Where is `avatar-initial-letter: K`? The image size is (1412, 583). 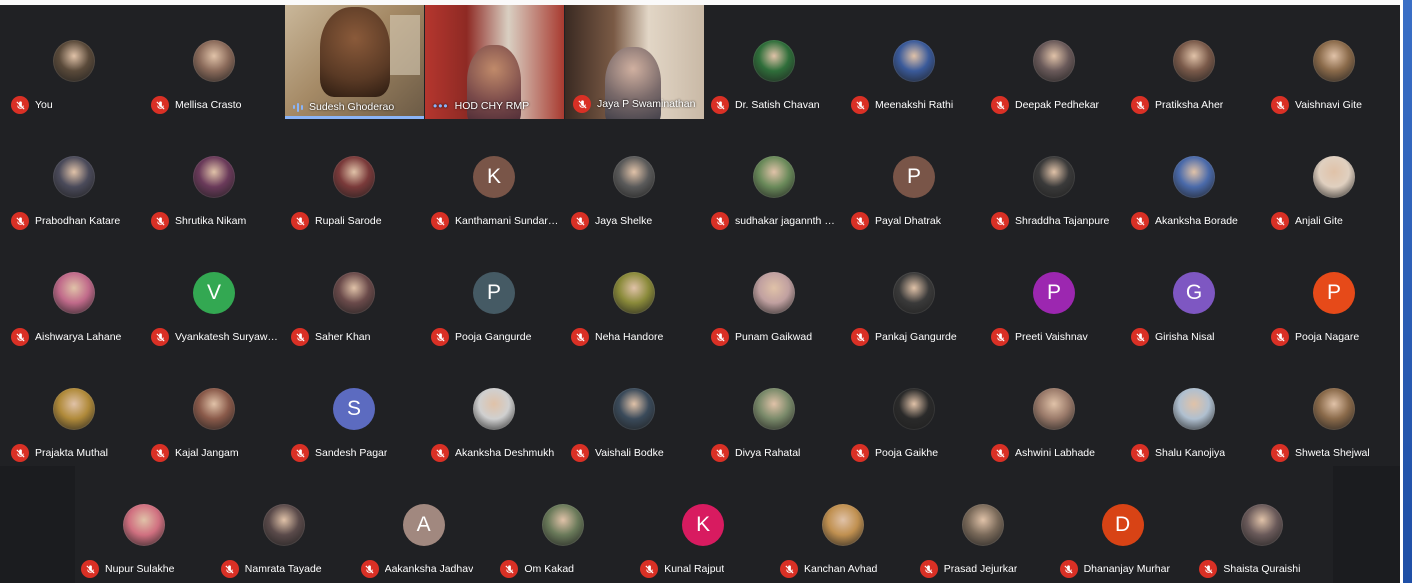
avatar-initial-letter: K is located at coordinates (493, 176).